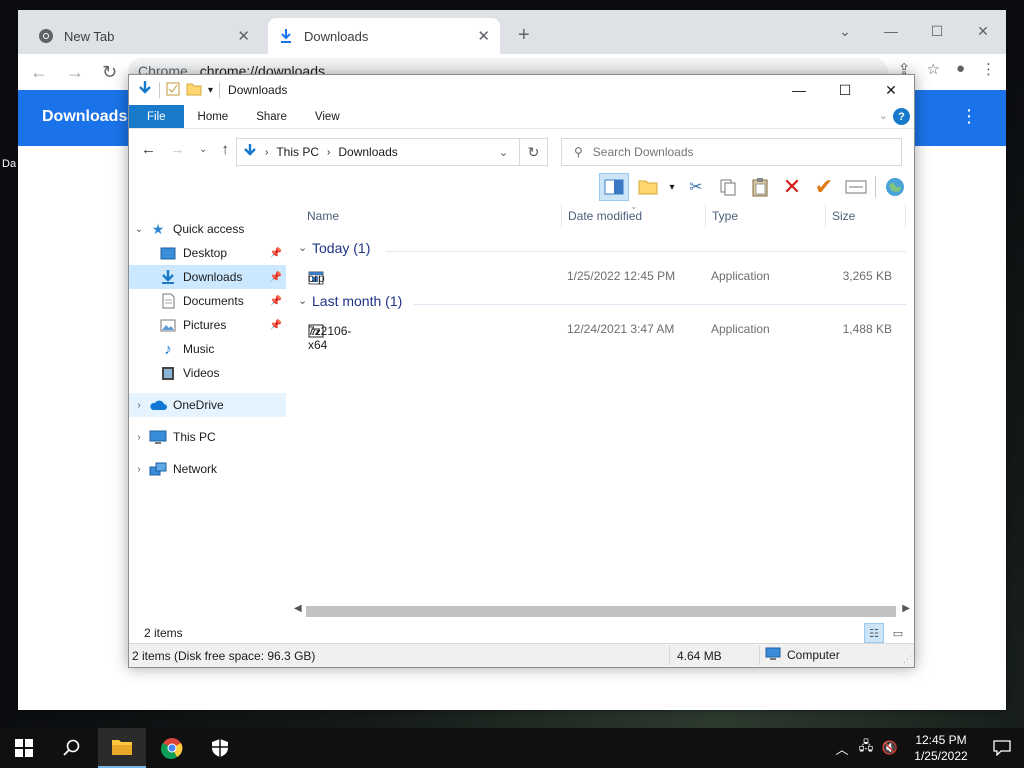 This screenshot has height=768, width=1024. What do you see at coordinates (960, 69) in the screenshot?
I see `profile-icon: ●` at bounding box center [960, 69].